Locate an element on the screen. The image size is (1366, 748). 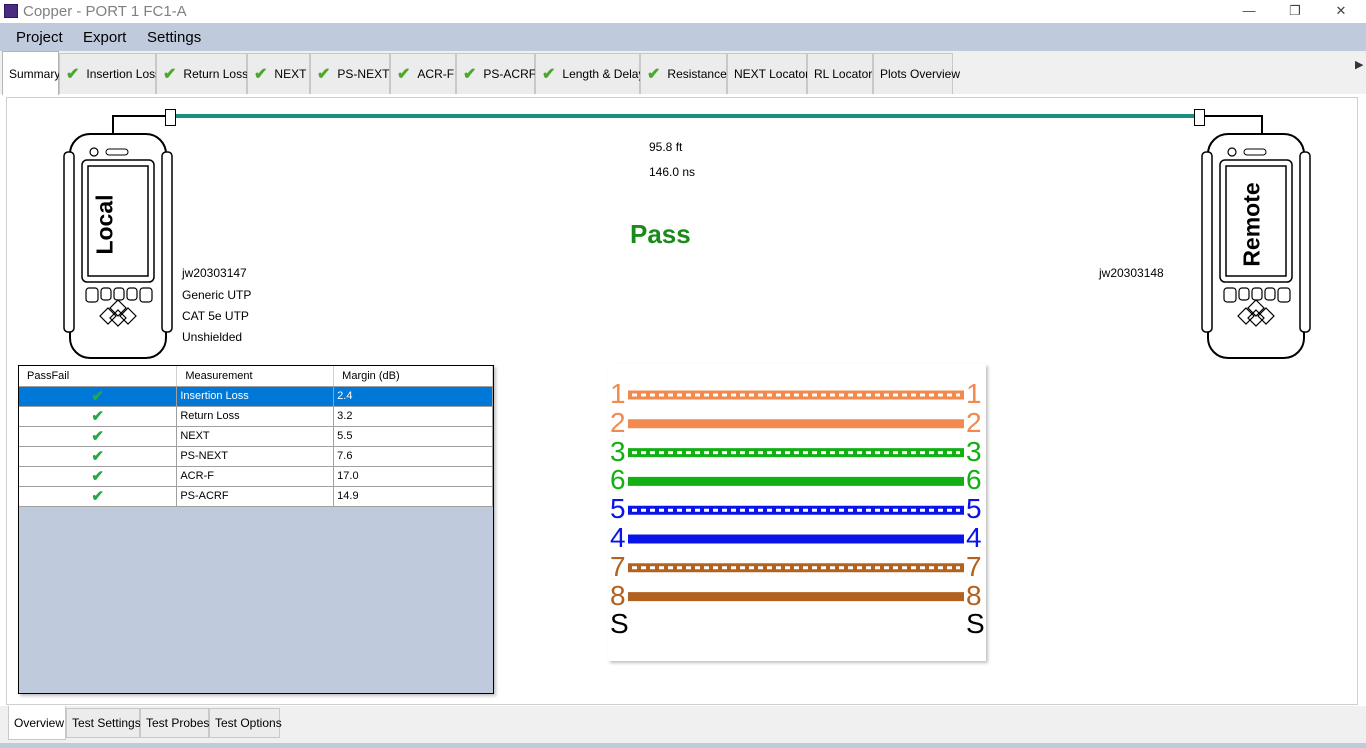
tab-label: NEXT Locator is located at coordinates (772, 74).